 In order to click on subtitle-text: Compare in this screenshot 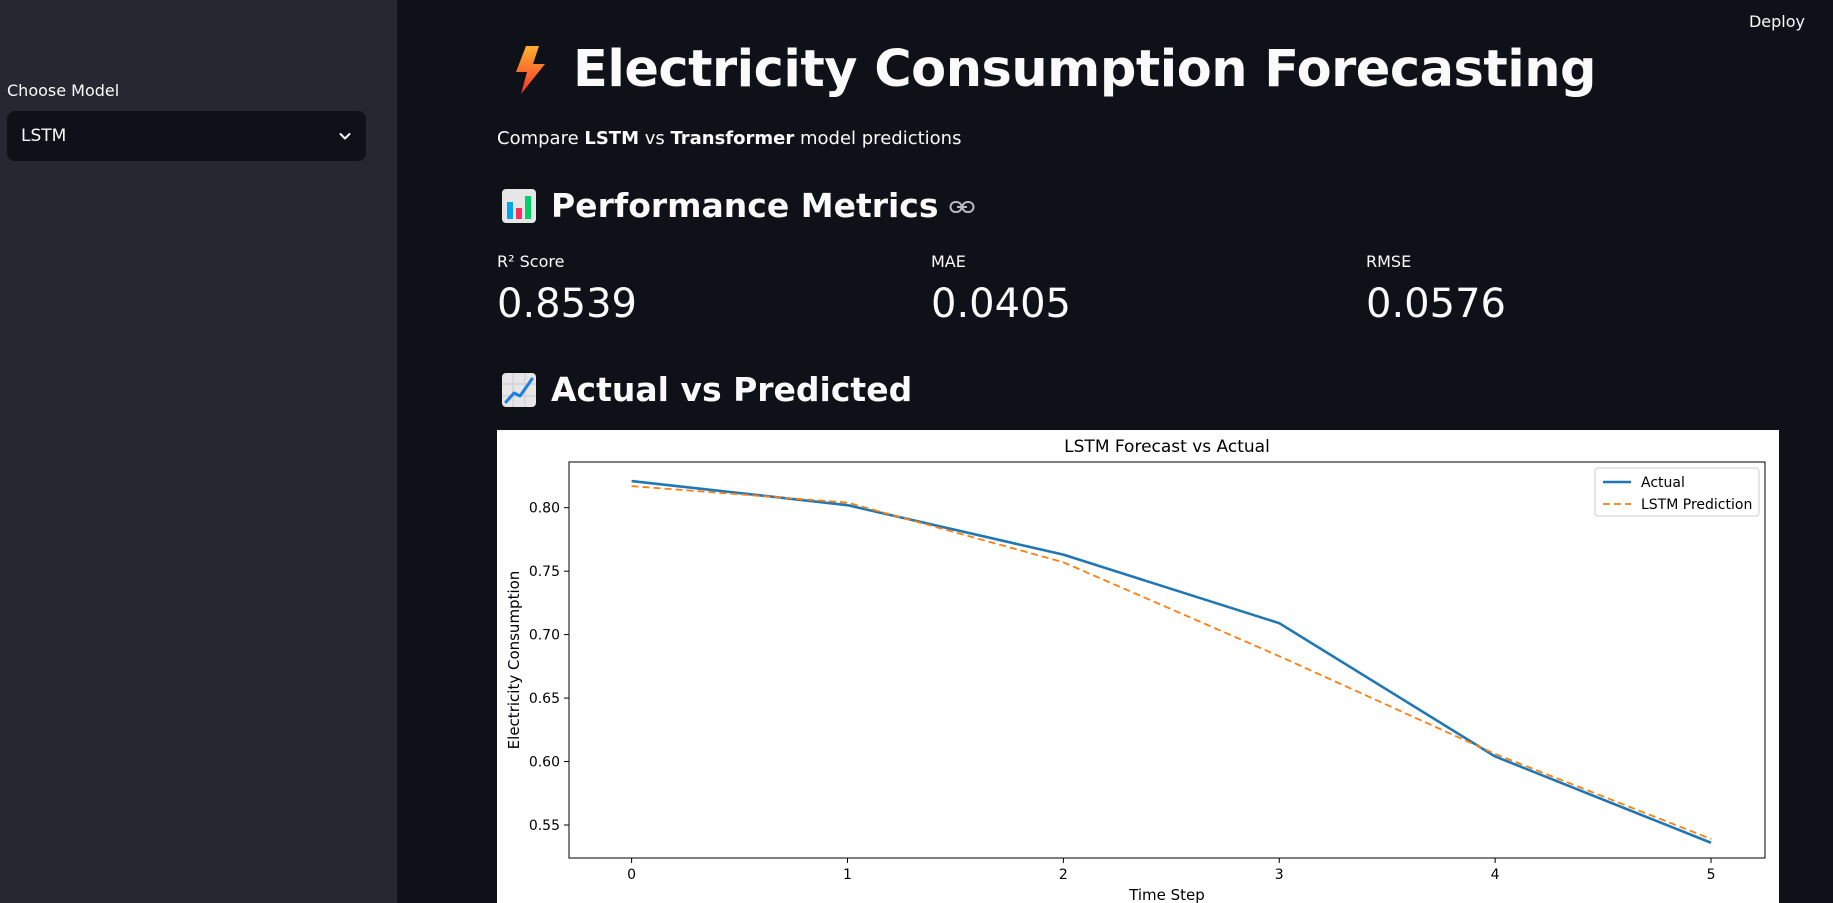, I will do `click(541, 138)`.